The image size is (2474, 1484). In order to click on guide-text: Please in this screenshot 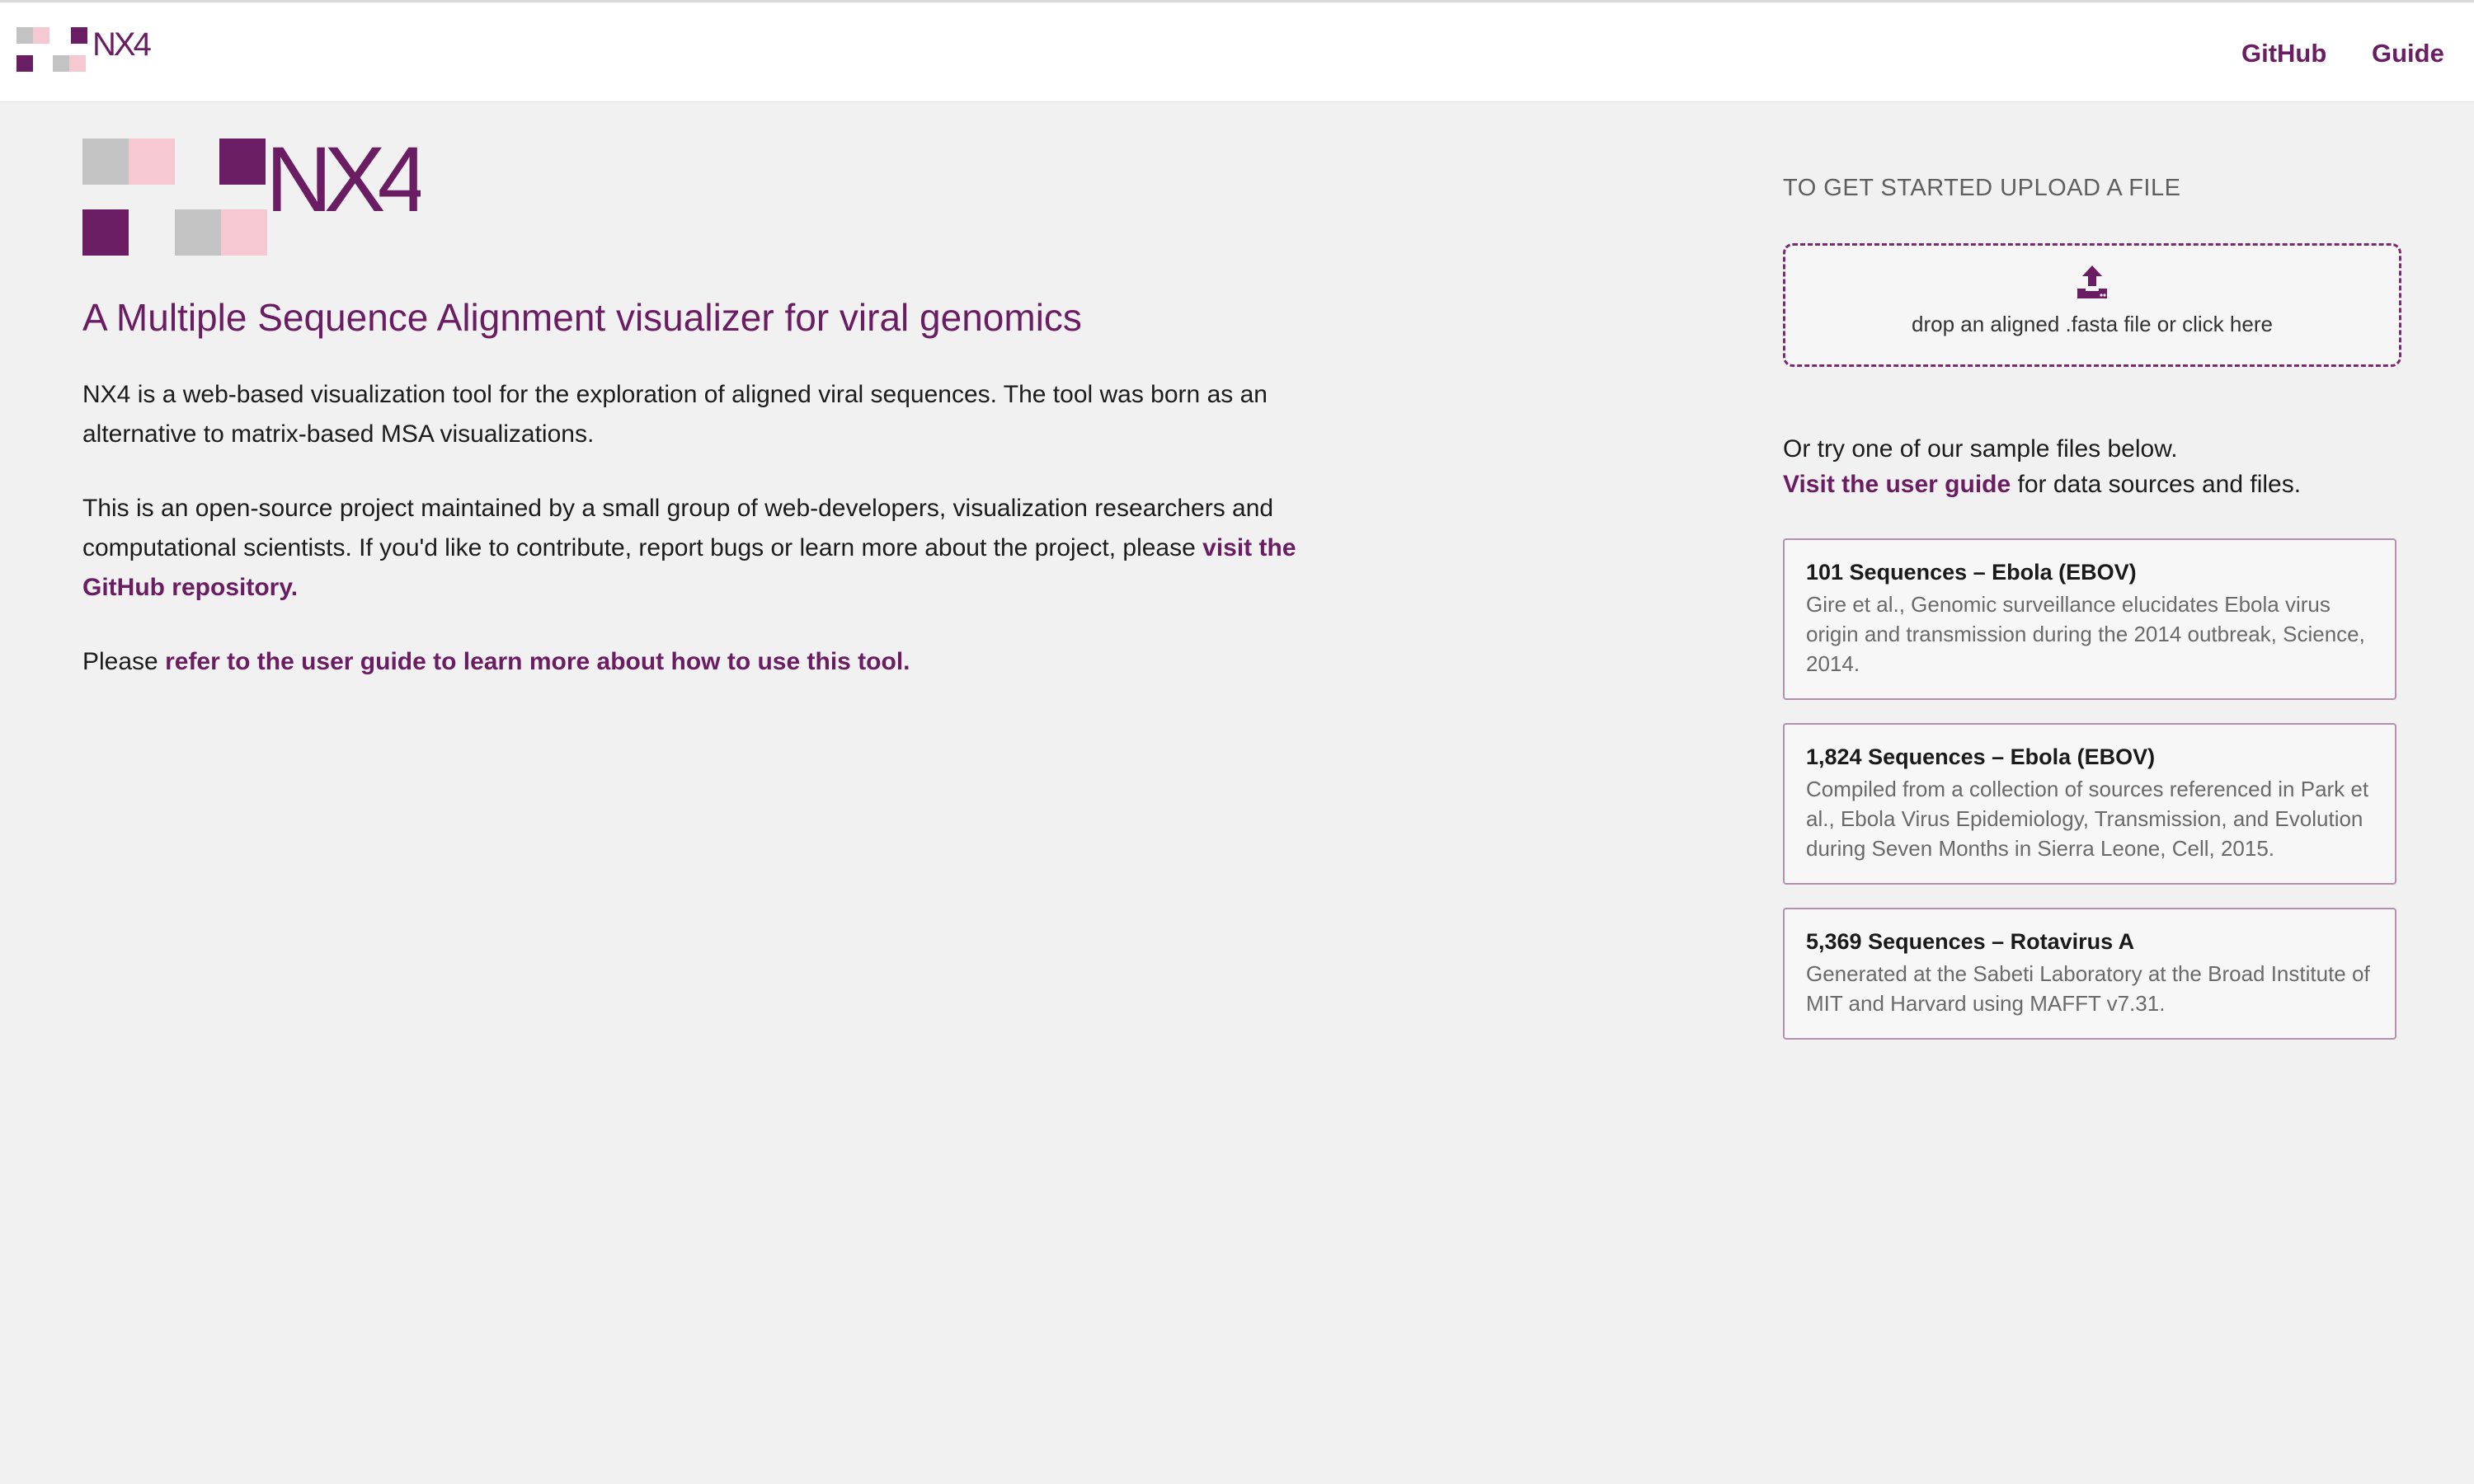, I will do `click(124, 662)`.